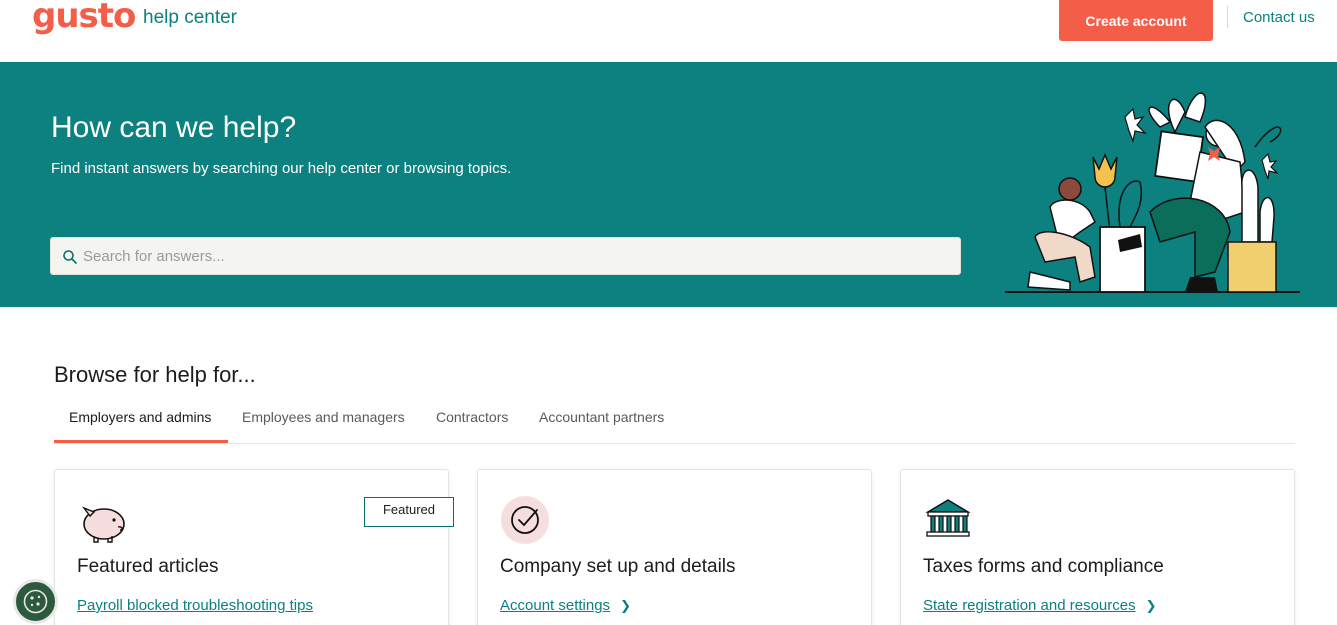 Image resolution: width=1337 pixels, height=625 pixels. What do you see at coordinates (1152, 192) in the screenshot?
I see `plants-people-illustration` at bounding box center [1152, 192].